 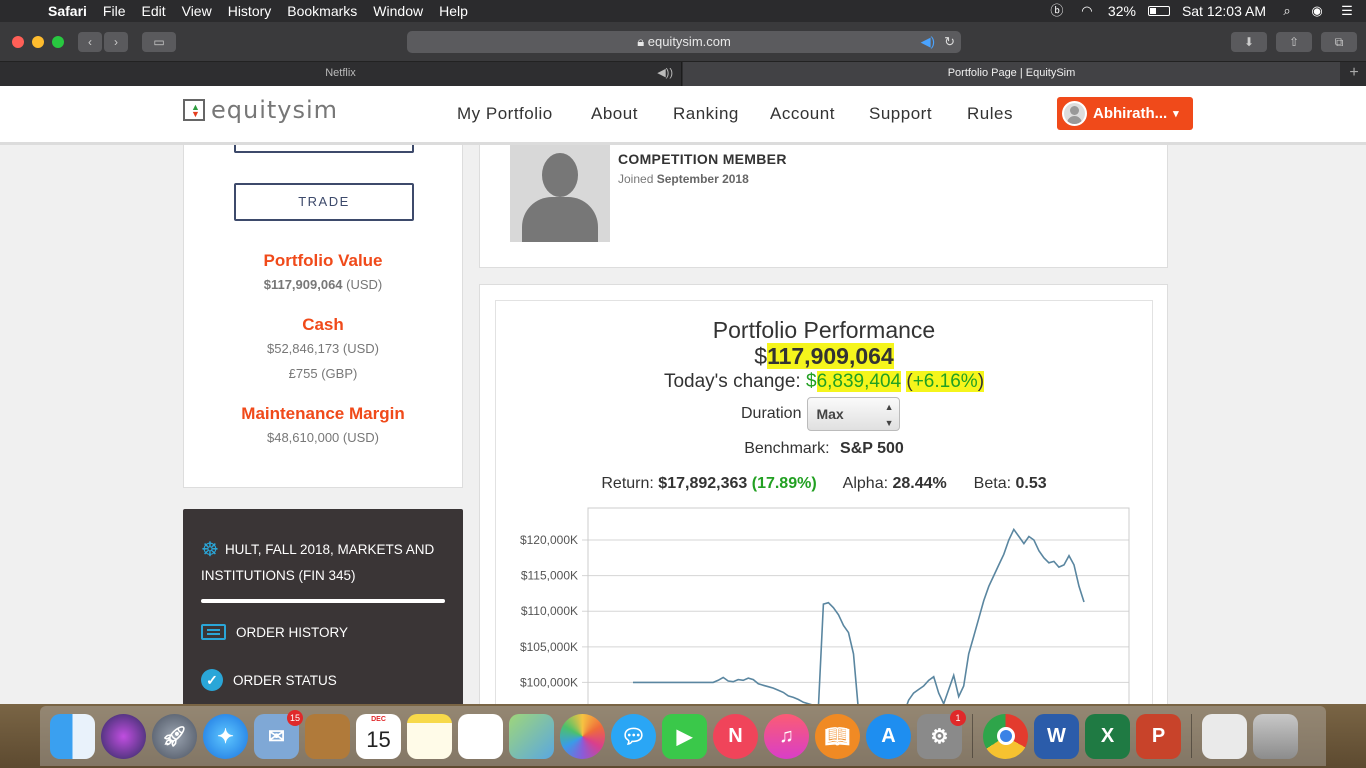 I want to click on word-icon: W, so click(x=1056, y=736).